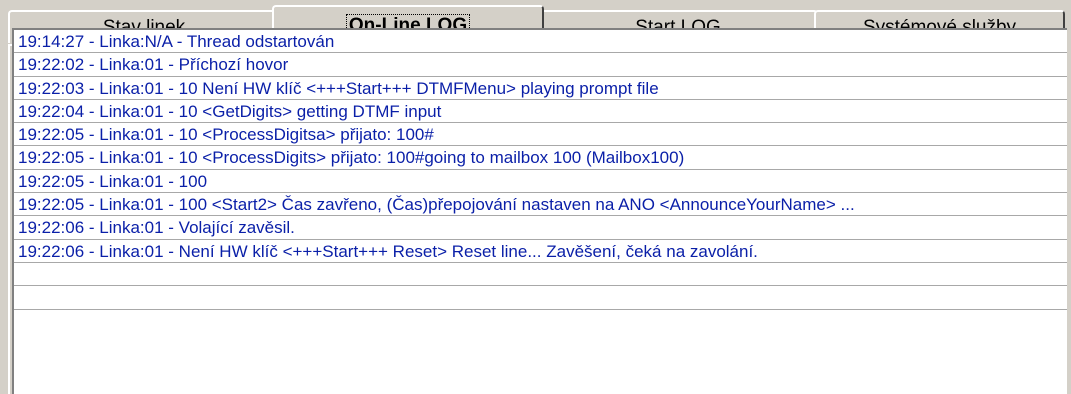  Describe the element at coordinates (540, 65) in the screenshot. I see `log-entry: 19:22:02 - Linka:01 - Příchozí hovor` at that location.